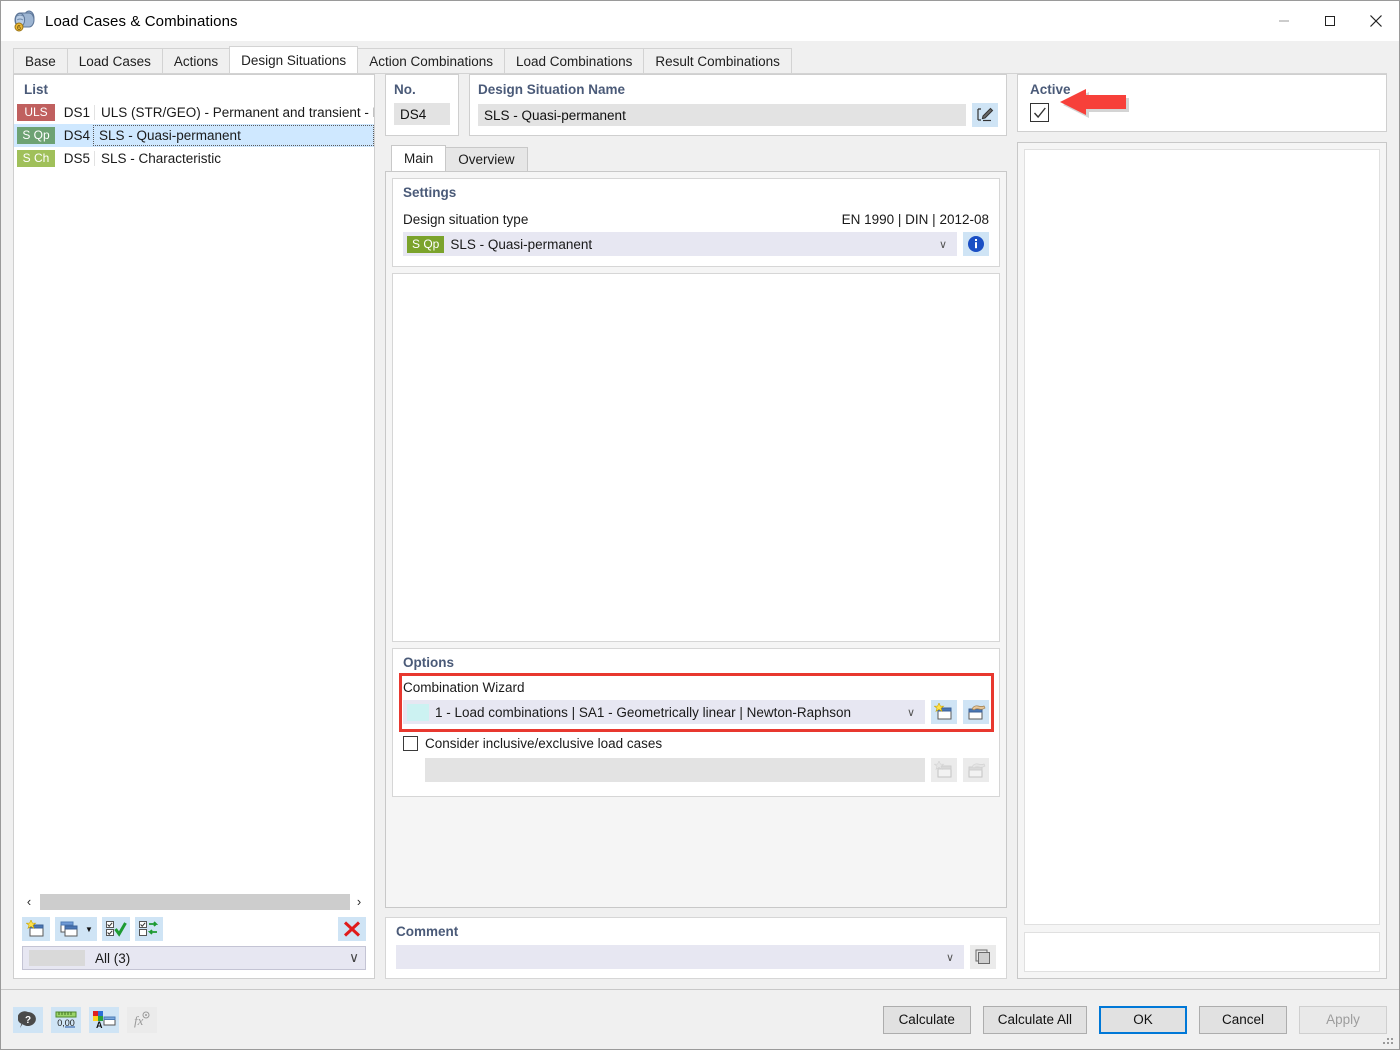 Image resolution: width=1400 pixels, height=1050 pixels. What do you see at coordinates (76, 112) in the screenshot?
I see `row-number: DS1` at bounding box center [76, 112].